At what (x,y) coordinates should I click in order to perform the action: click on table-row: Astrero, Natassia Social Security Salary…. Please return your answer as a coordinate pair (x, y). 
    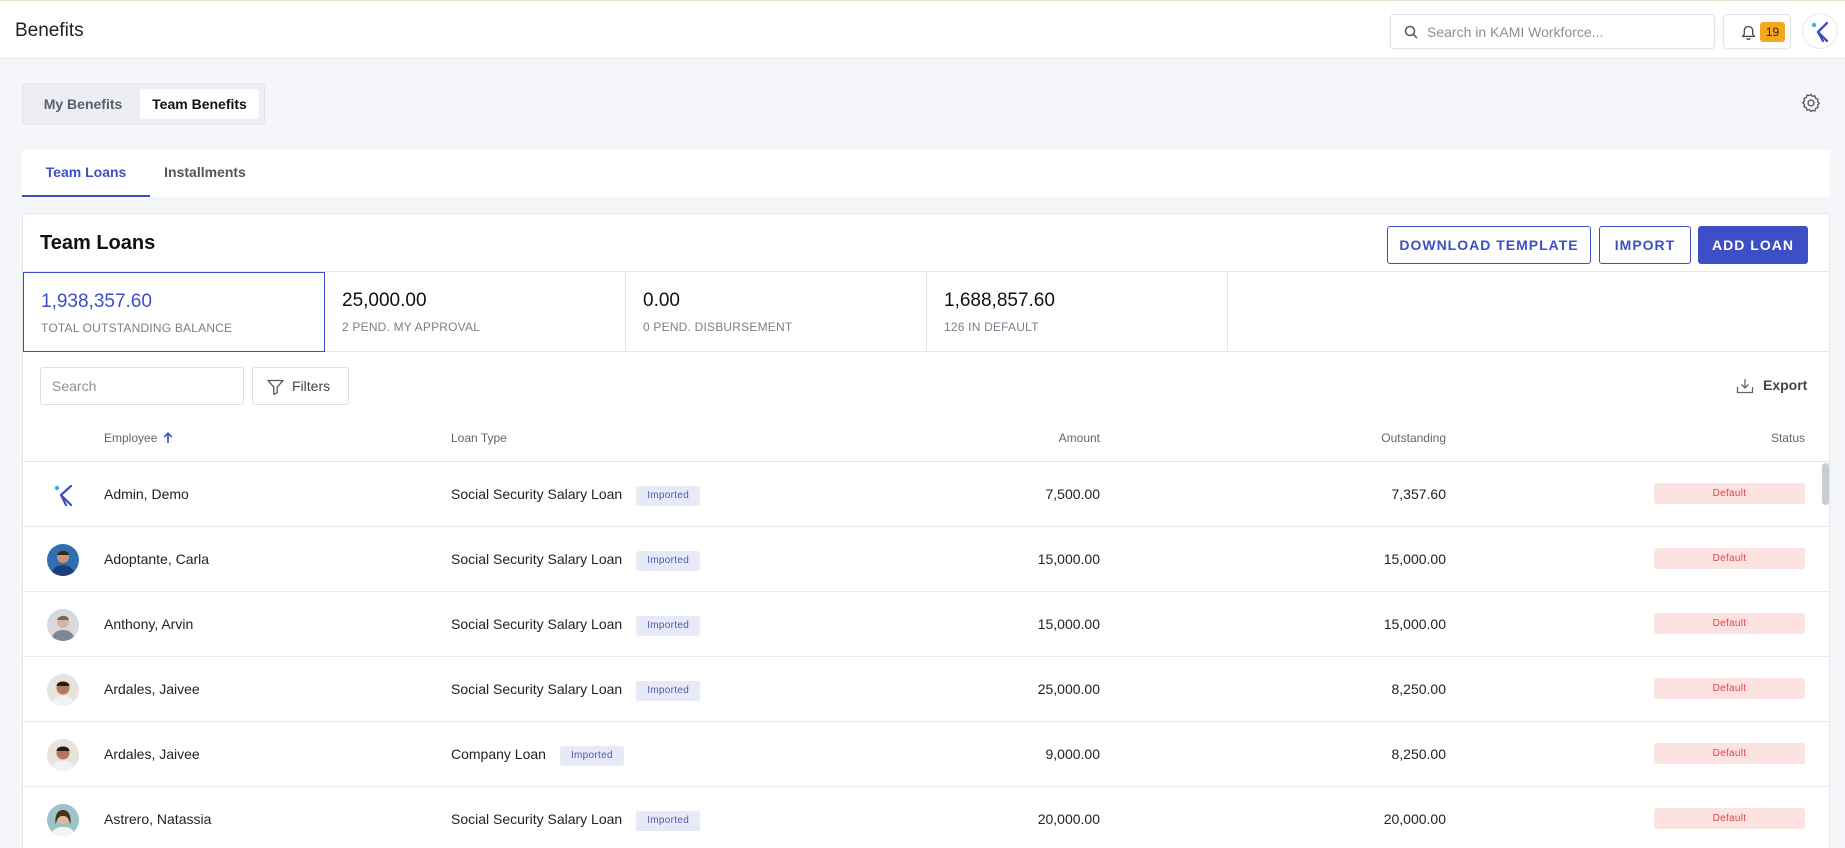
    Looking at the image, I should click on (926, 817).